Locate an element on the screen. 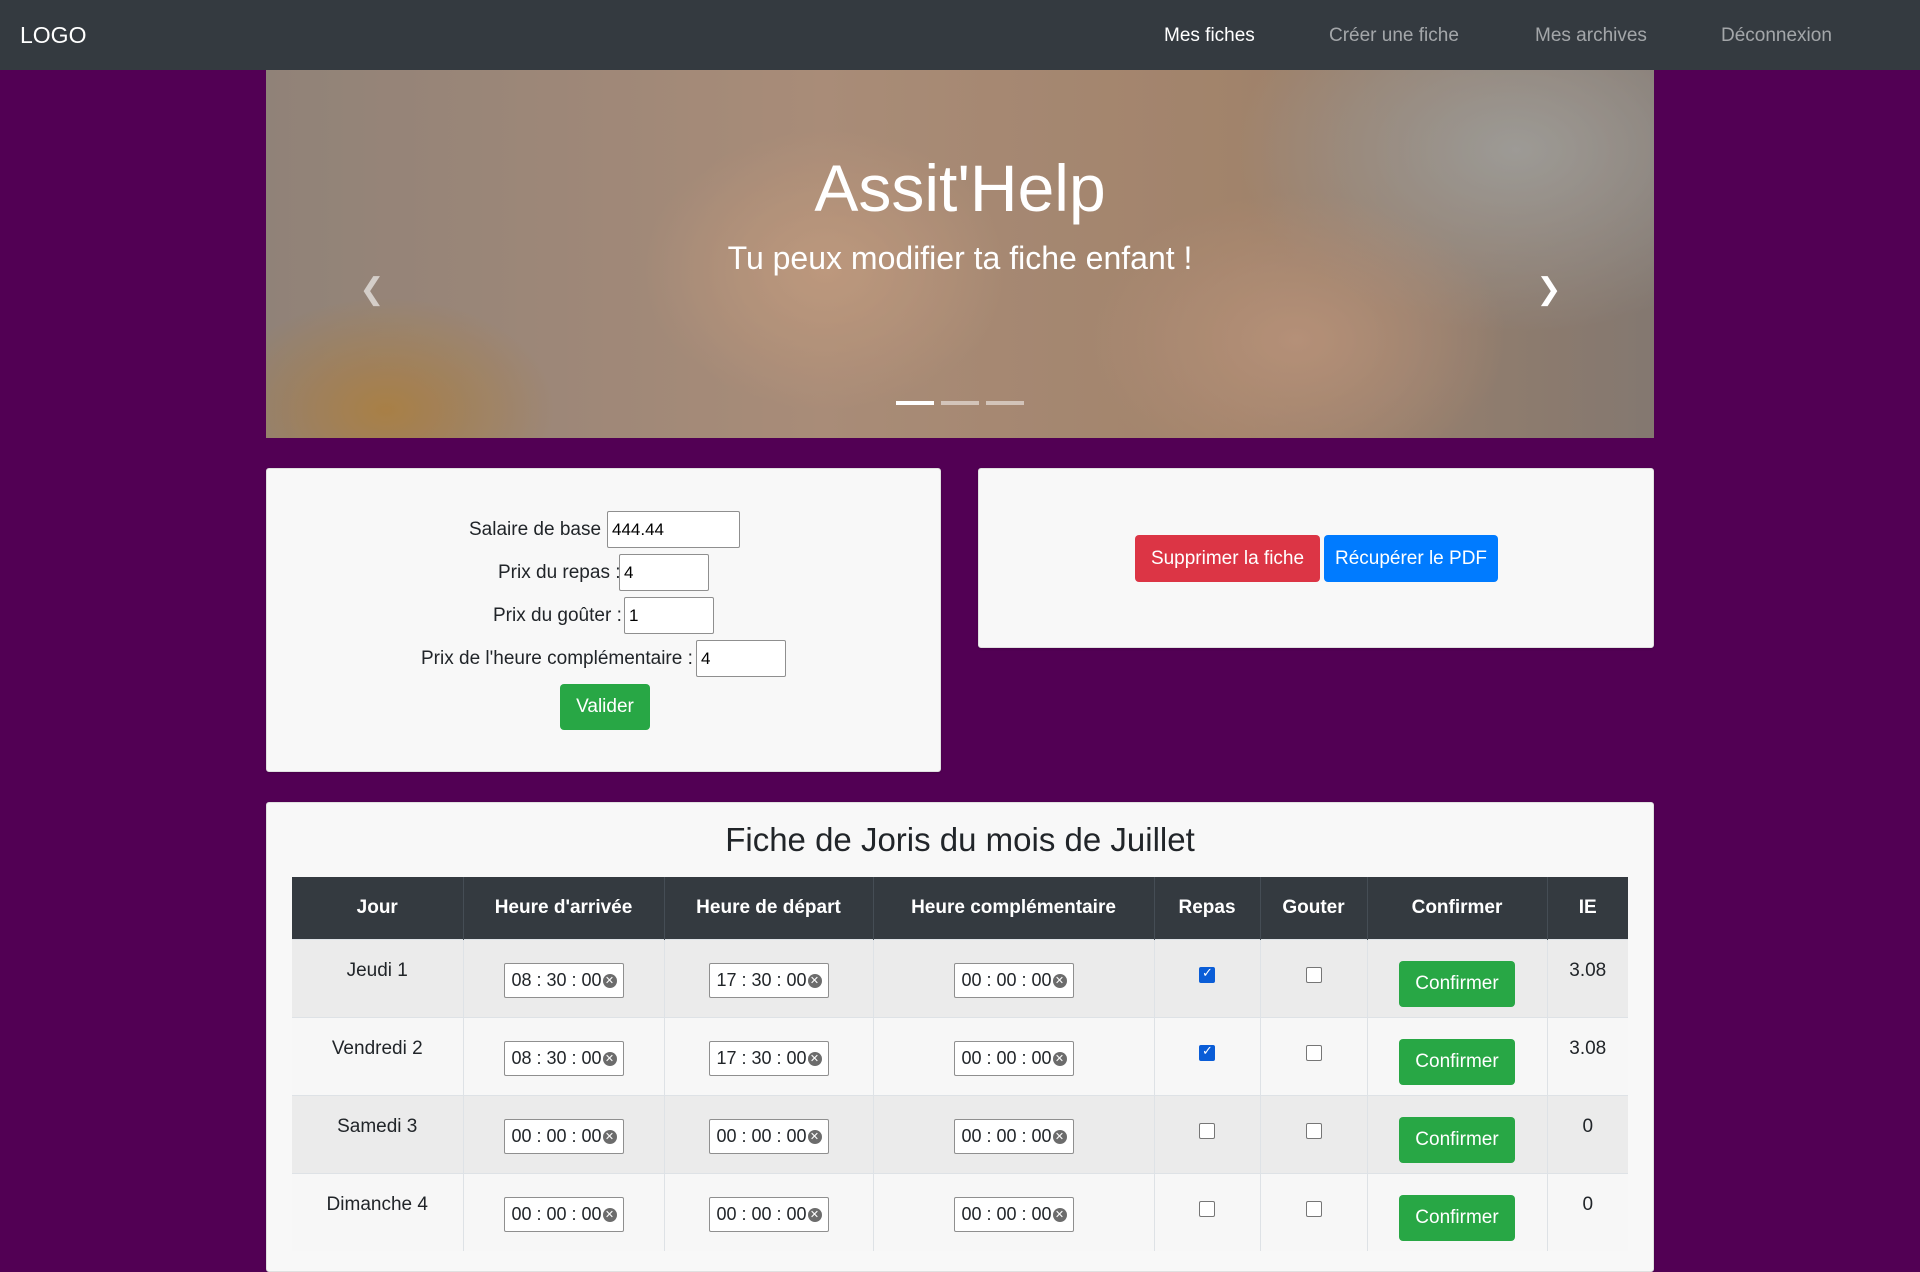 This screenshot has width=1920, height=1272. depart-time-value: 17 : 30 : 00 is located at coordinates (761, 1057).